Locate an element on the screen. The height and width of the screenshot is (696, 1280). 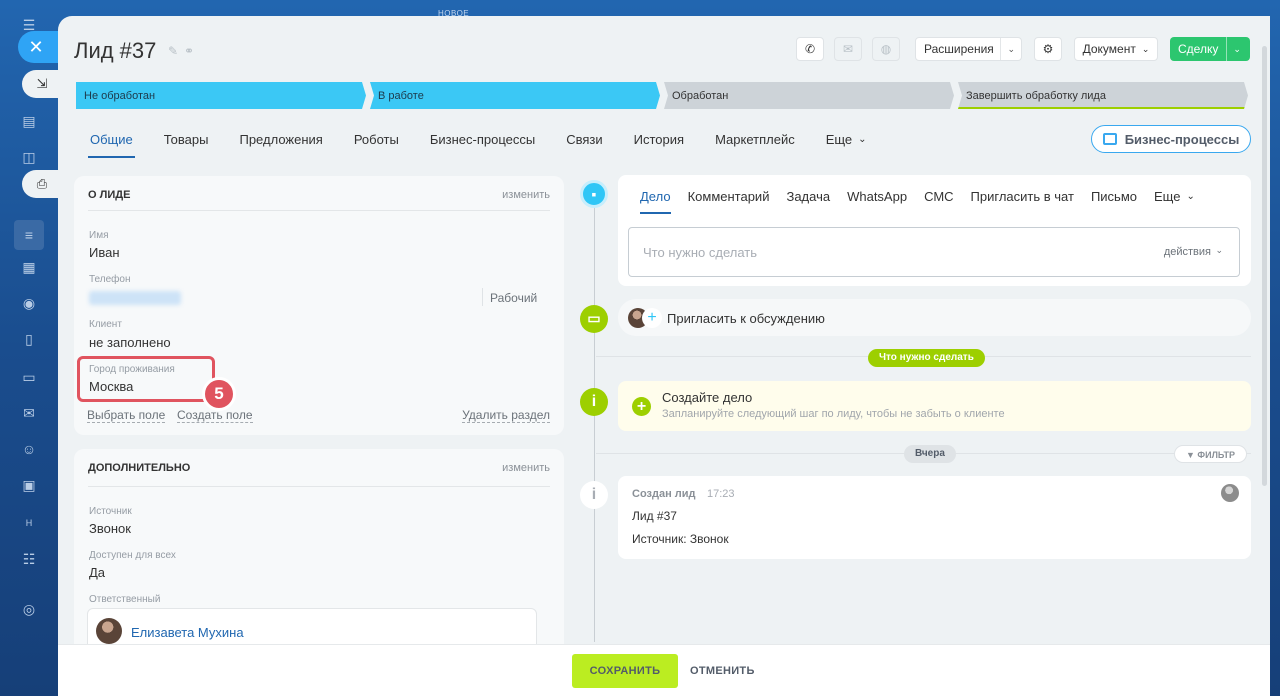
crm-icon: ≡ is located at coordinates (29, 235).